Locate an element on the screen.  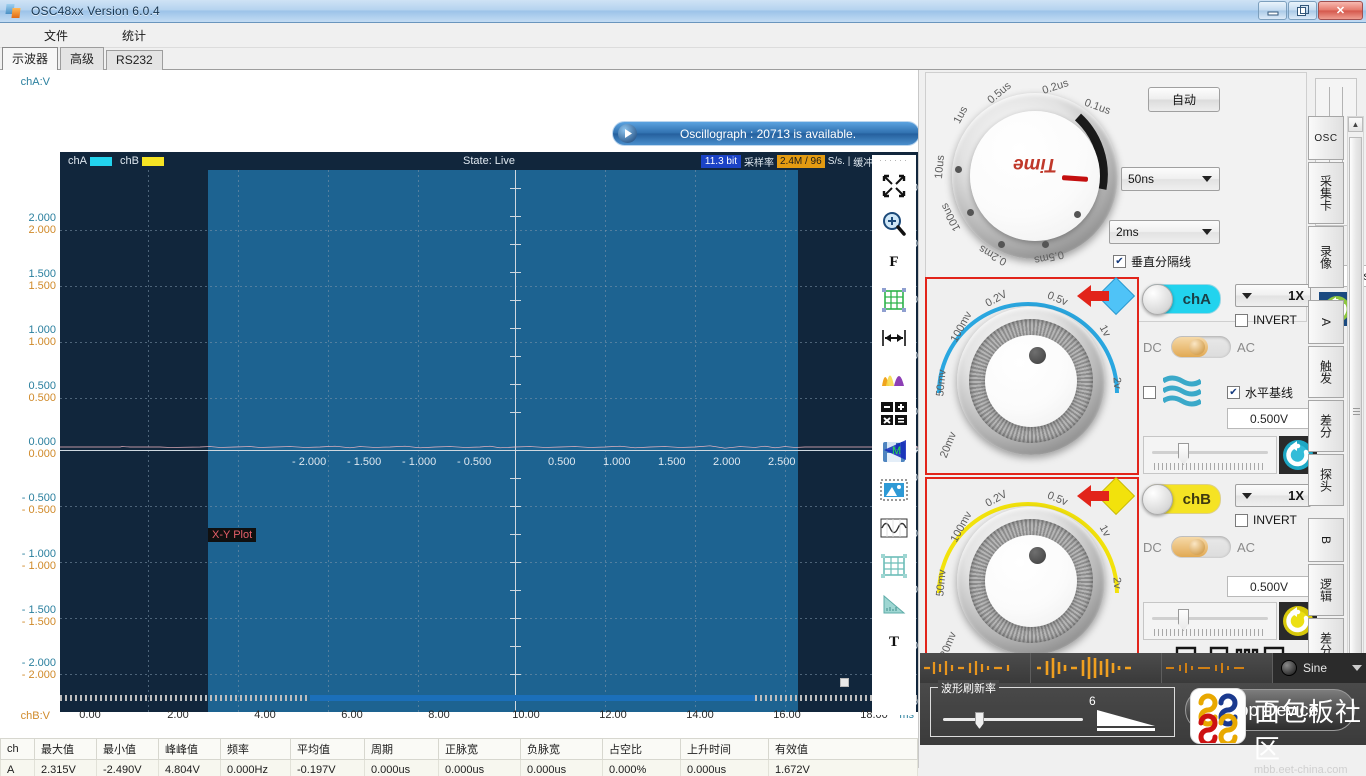
time-scroll-track is located at coordinates (489, 698).